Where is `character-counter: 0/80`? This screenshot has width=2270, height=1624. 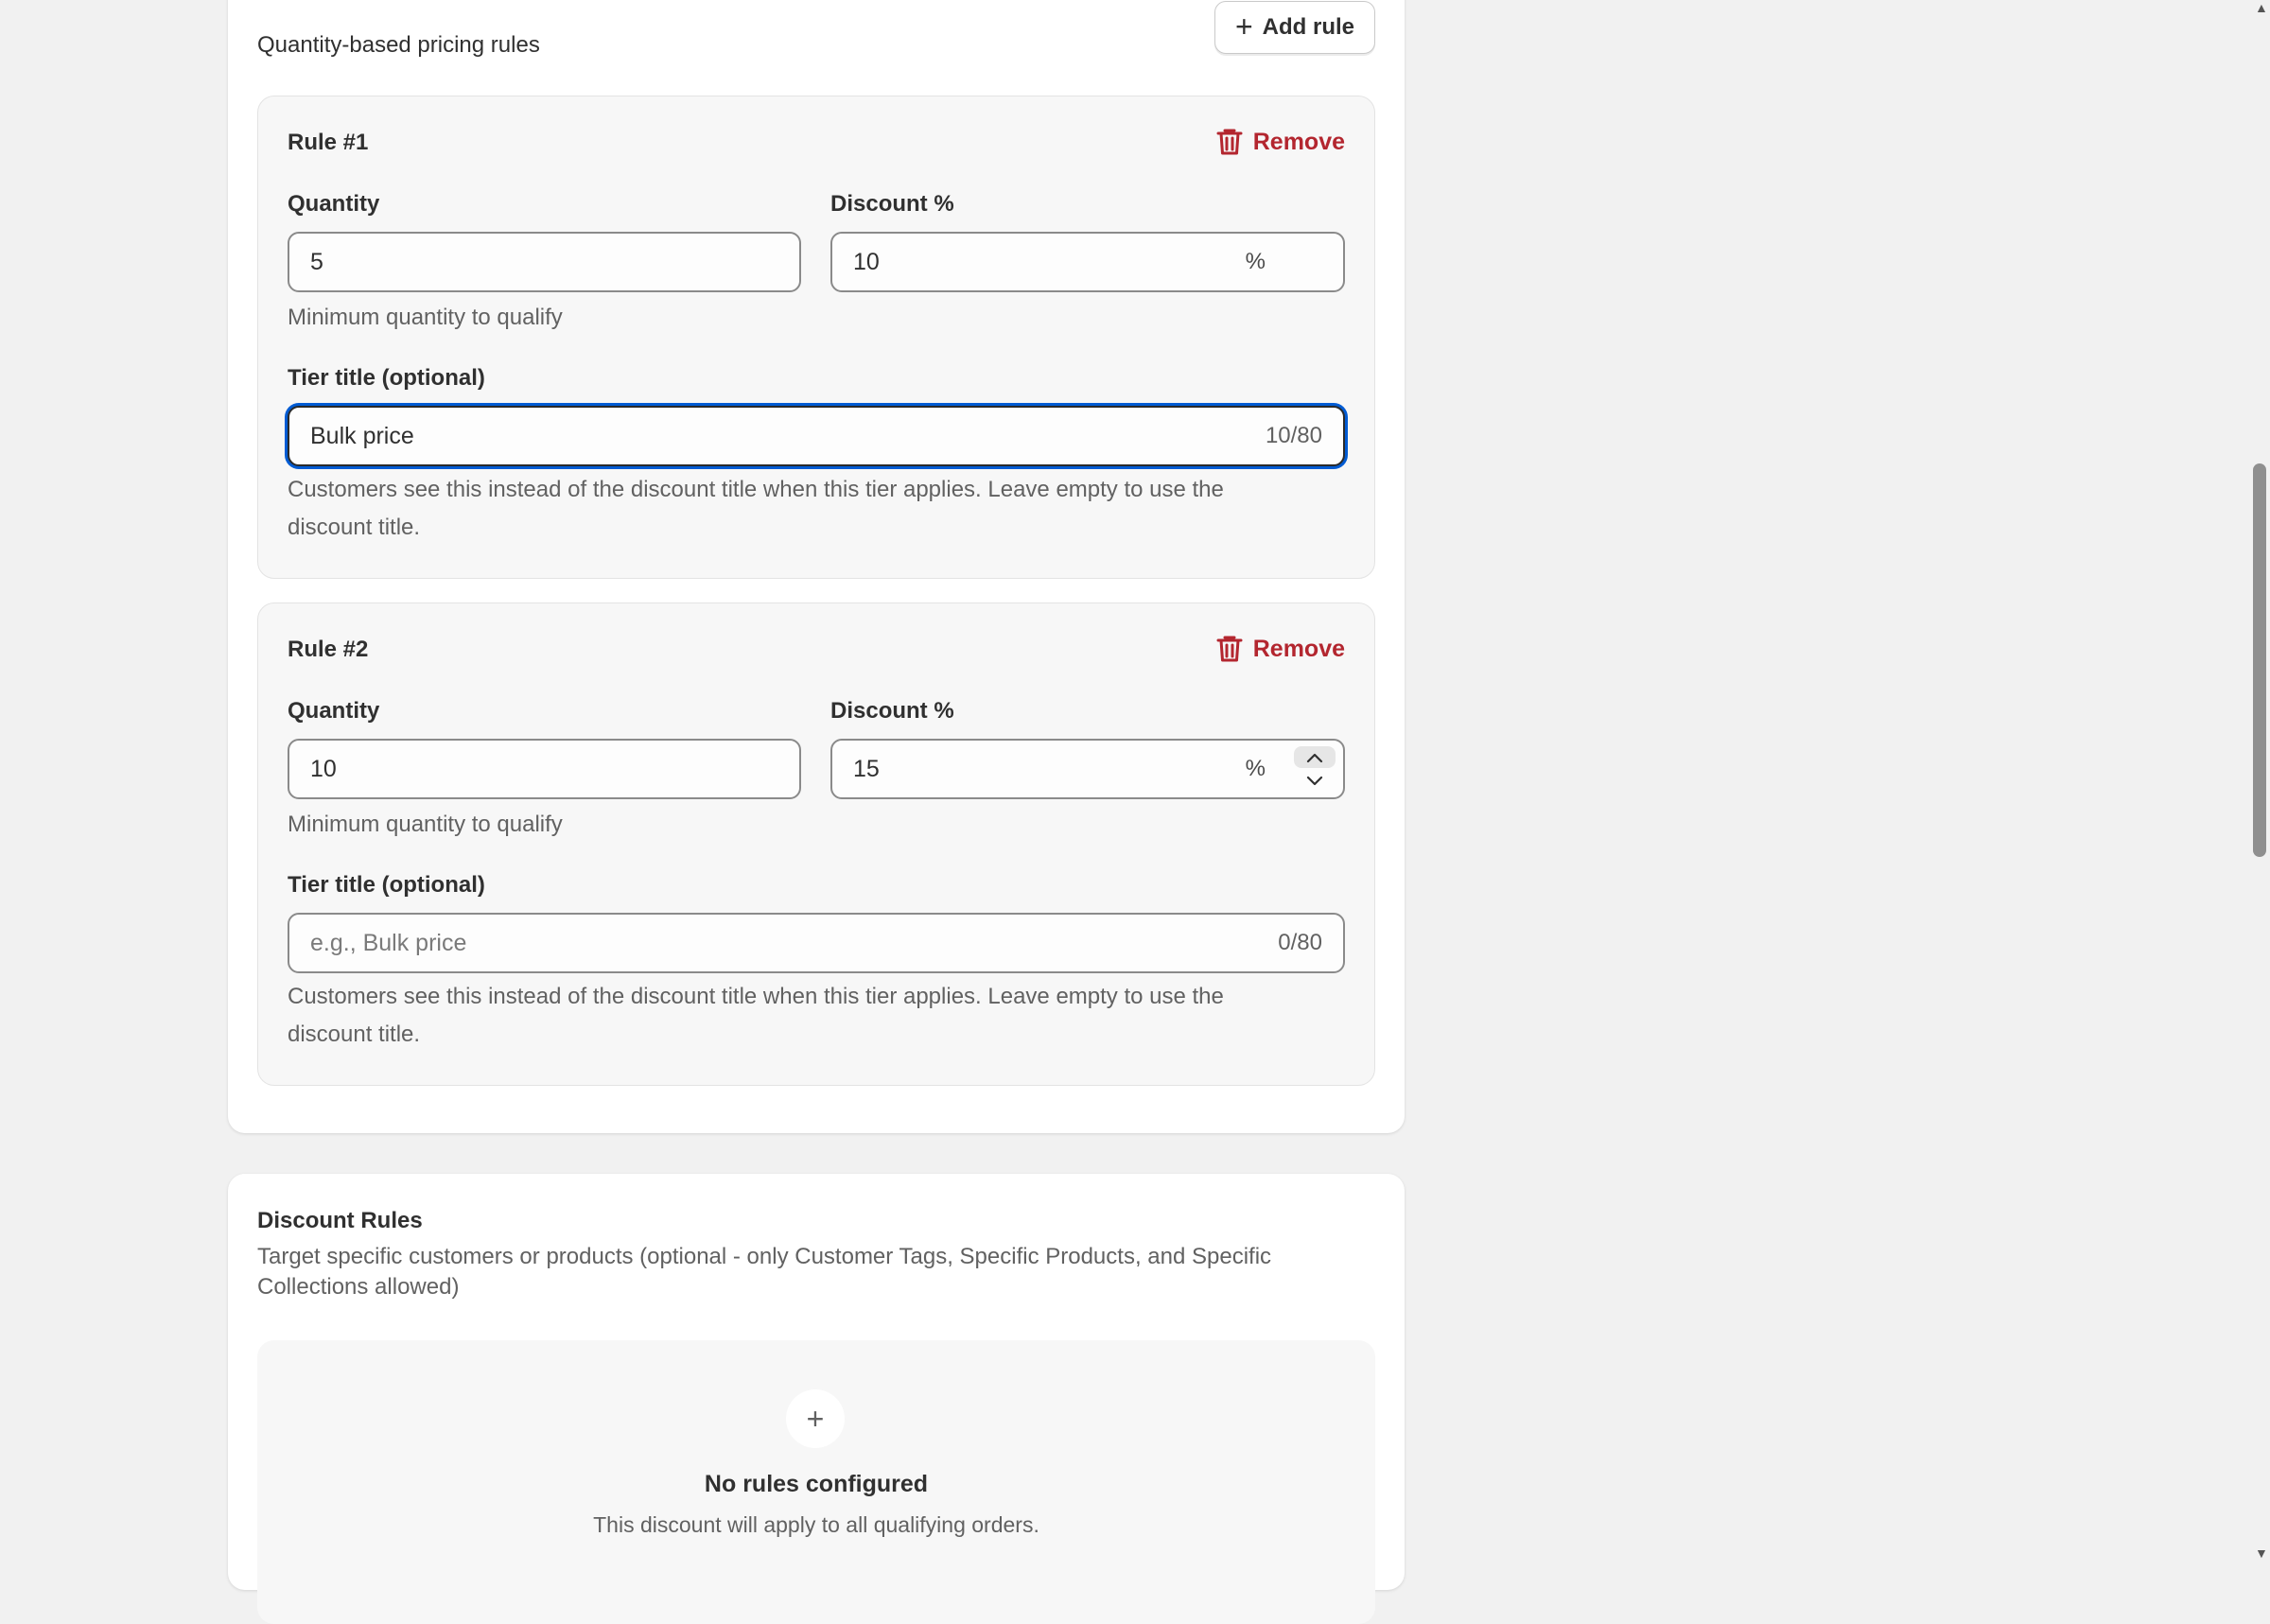
character-counter: 0/80 is located at coordinates (1300, 942).